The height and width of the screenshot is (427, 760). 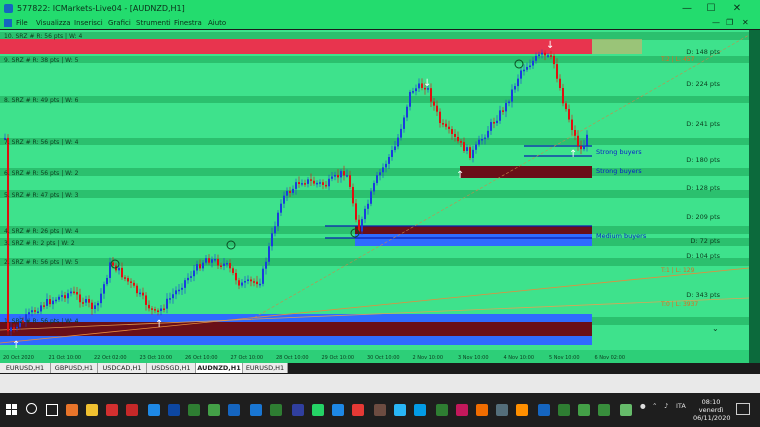 I want to click on minimize-button: —, so click(x=687, y=8).